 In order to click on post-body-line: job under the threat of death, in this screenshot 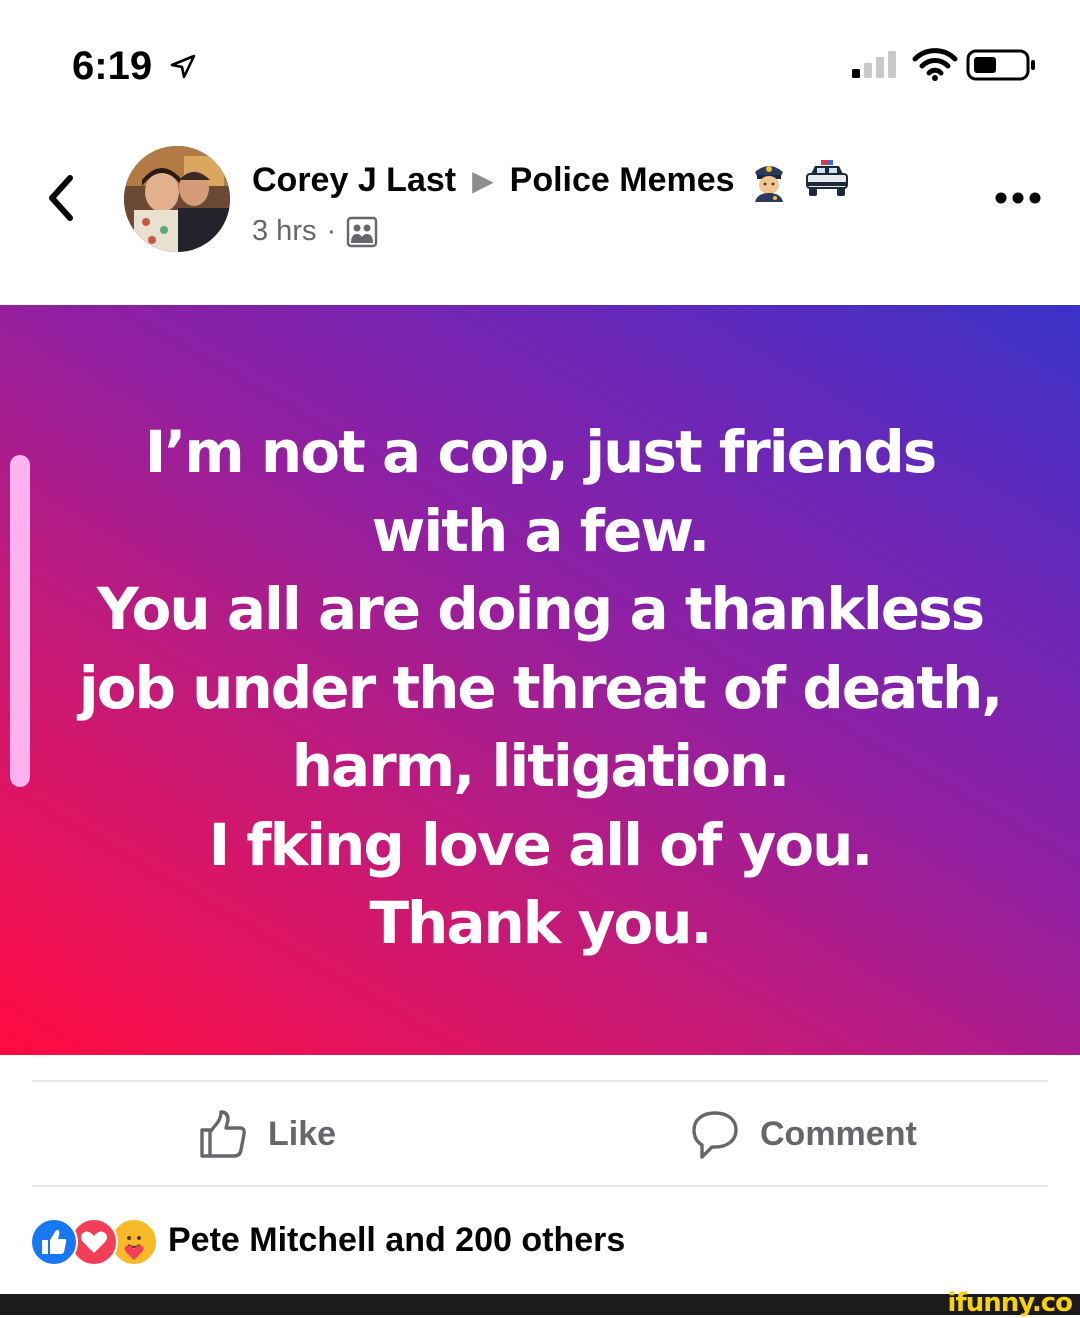, I will do `click(541, 687)`.